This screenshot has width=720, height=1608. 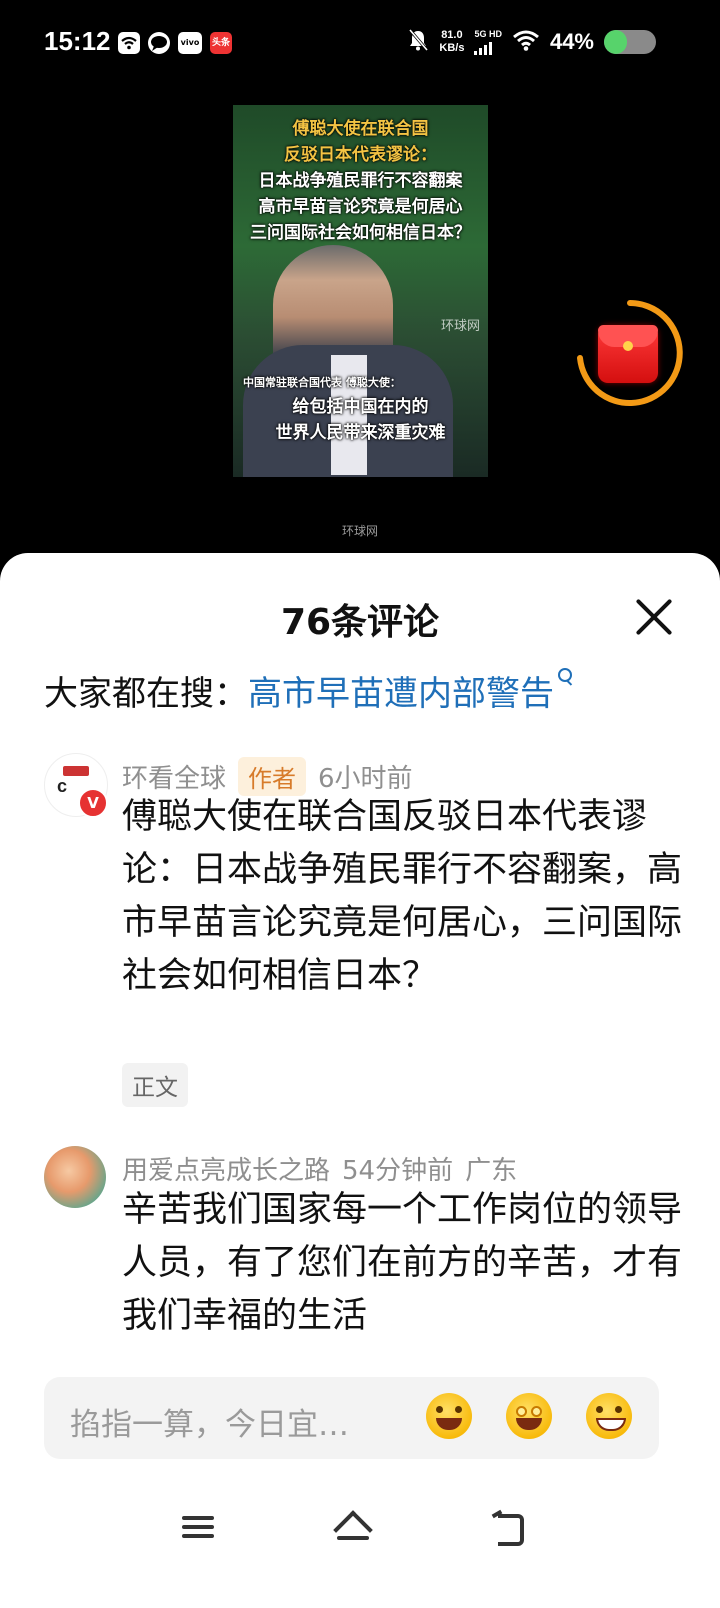 What do you see at coordinates (360, 155) in the screenshot?
I see `video-title-line-2: 反驳日本代表谬论：` at bounding box center [360, 155].